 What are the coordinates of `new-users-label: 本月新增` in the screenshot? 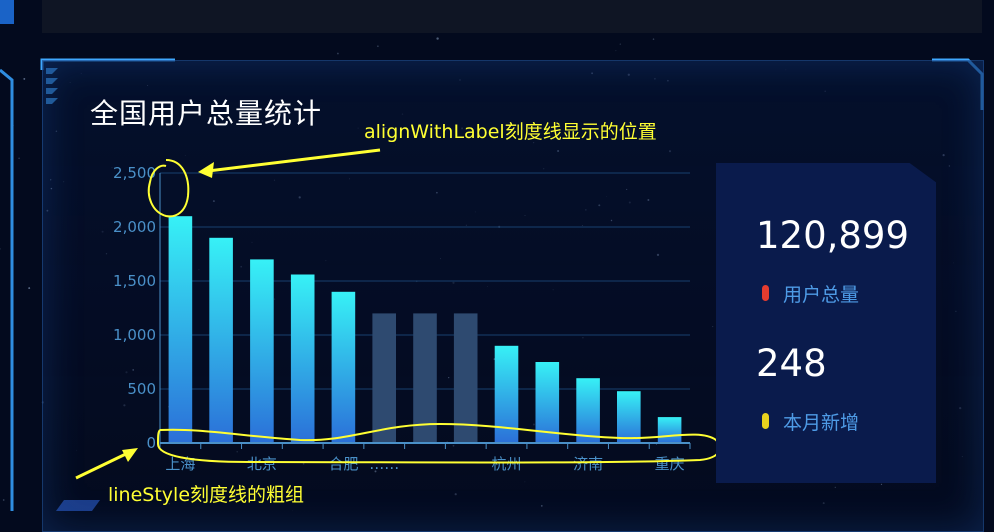 It's located at (821, 423).